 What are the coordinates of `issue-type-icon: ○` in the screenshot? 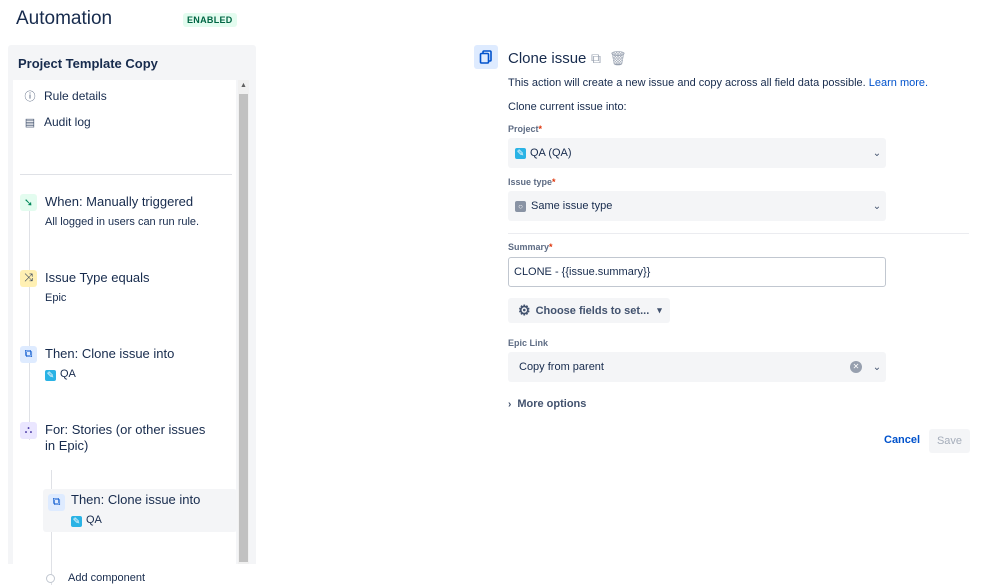 It's located at (520, 206).